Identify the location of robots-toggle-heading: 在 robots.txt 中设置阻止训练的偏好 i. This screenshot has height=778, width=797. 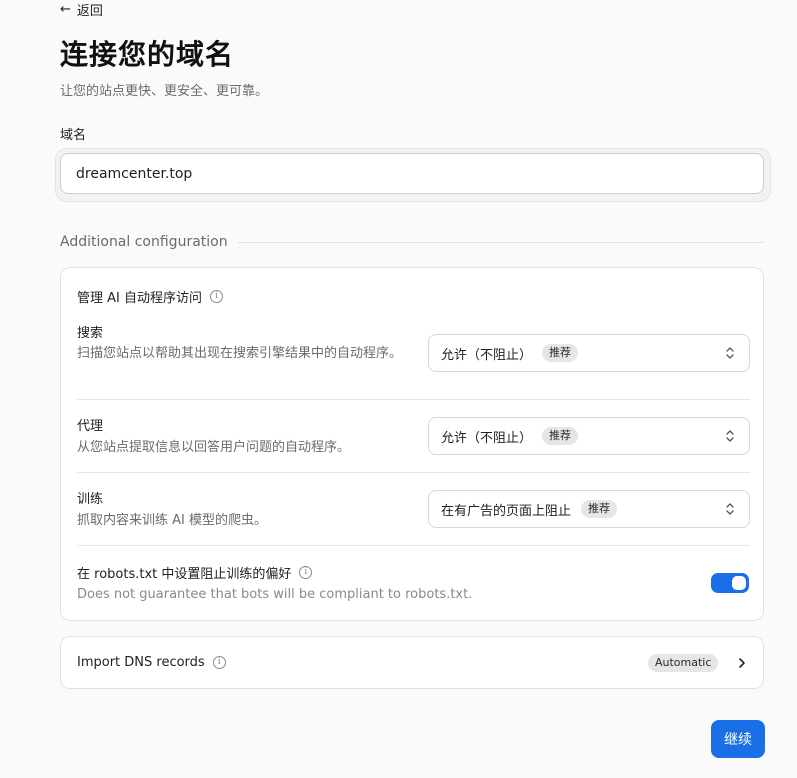
(195, 572).